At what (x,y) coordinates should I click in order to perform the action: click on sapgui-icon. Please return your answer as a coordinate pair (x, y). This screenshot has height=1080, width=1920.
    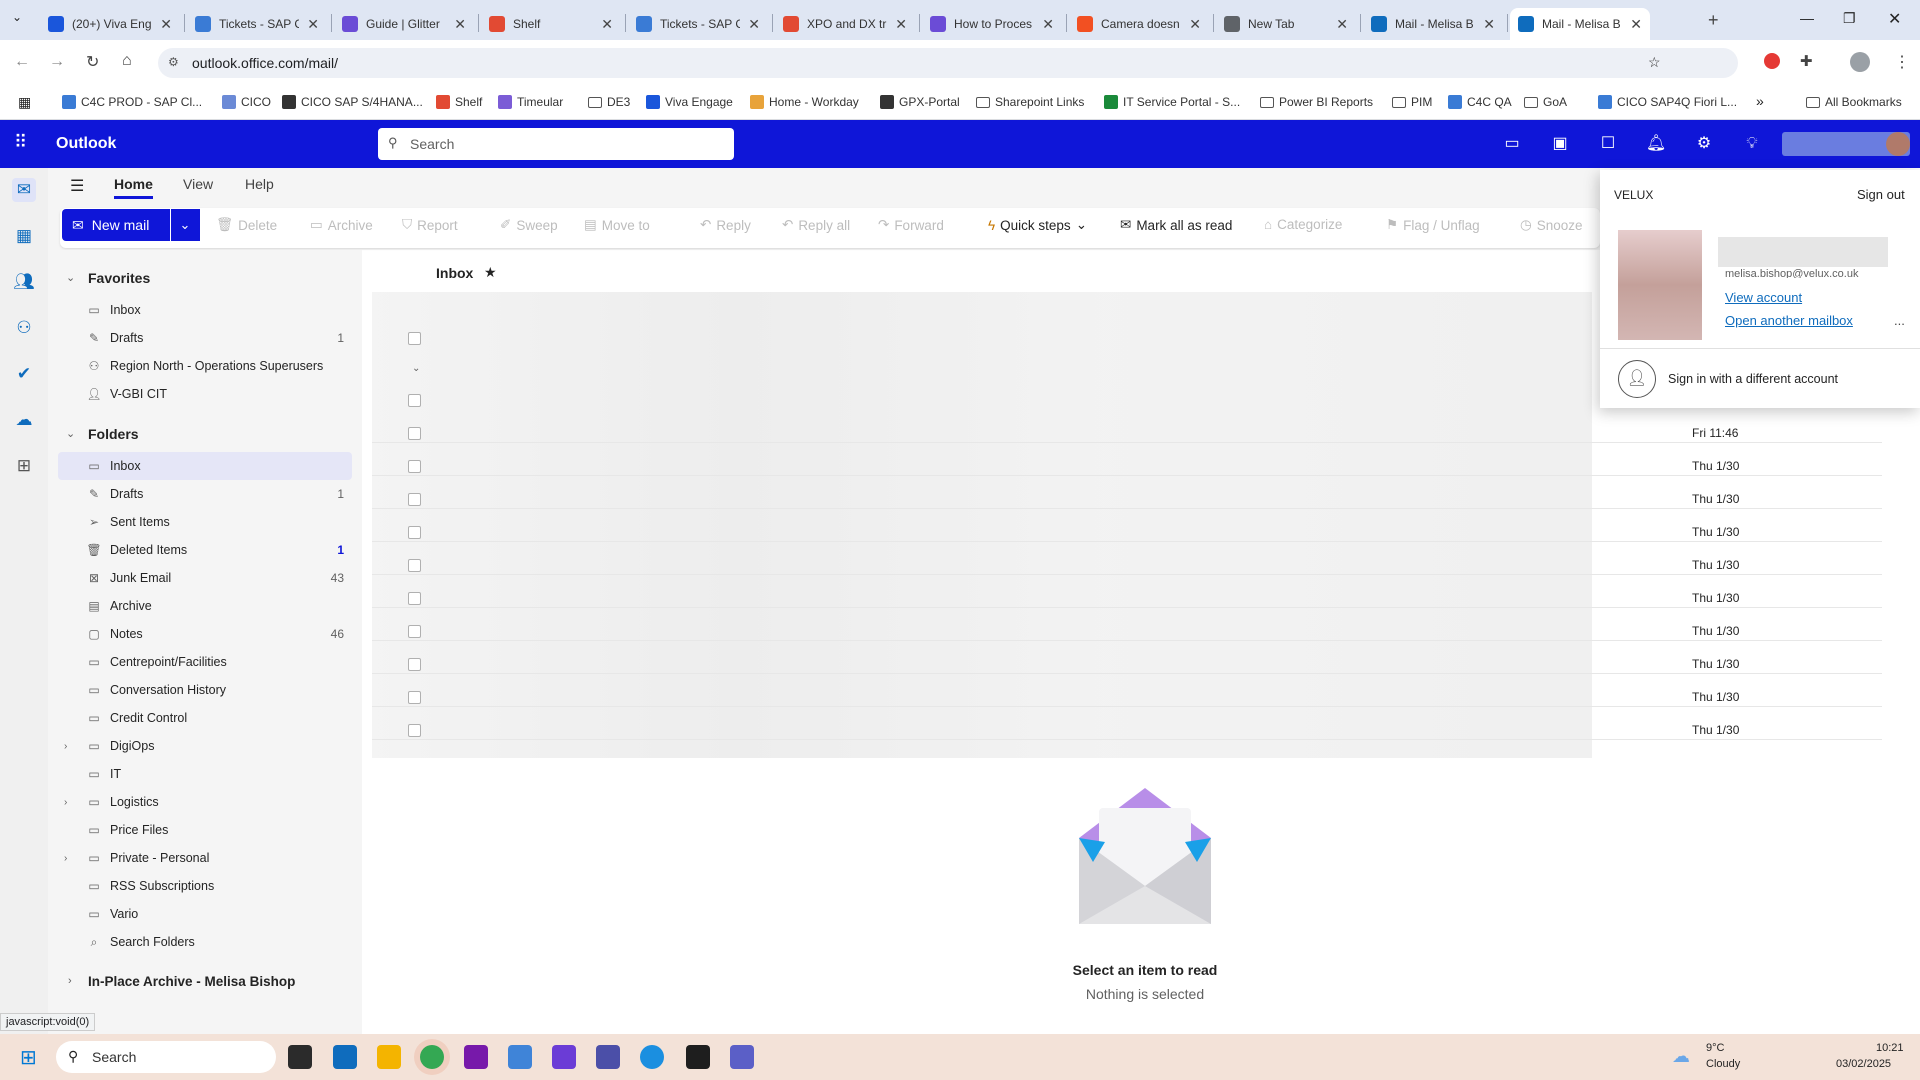
    Looking at the image, I should click on (520, 1057).